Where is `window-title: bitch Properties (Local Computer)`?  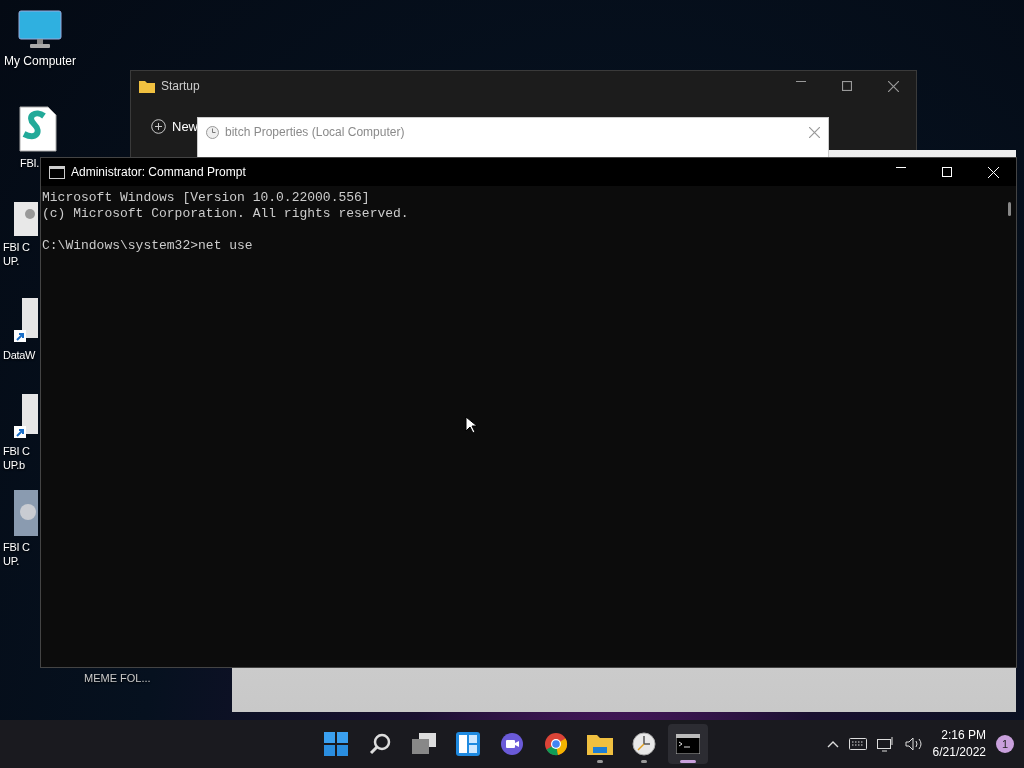 window-title: bitch Properties (Local Computer) is located at coordinates (315, 132).